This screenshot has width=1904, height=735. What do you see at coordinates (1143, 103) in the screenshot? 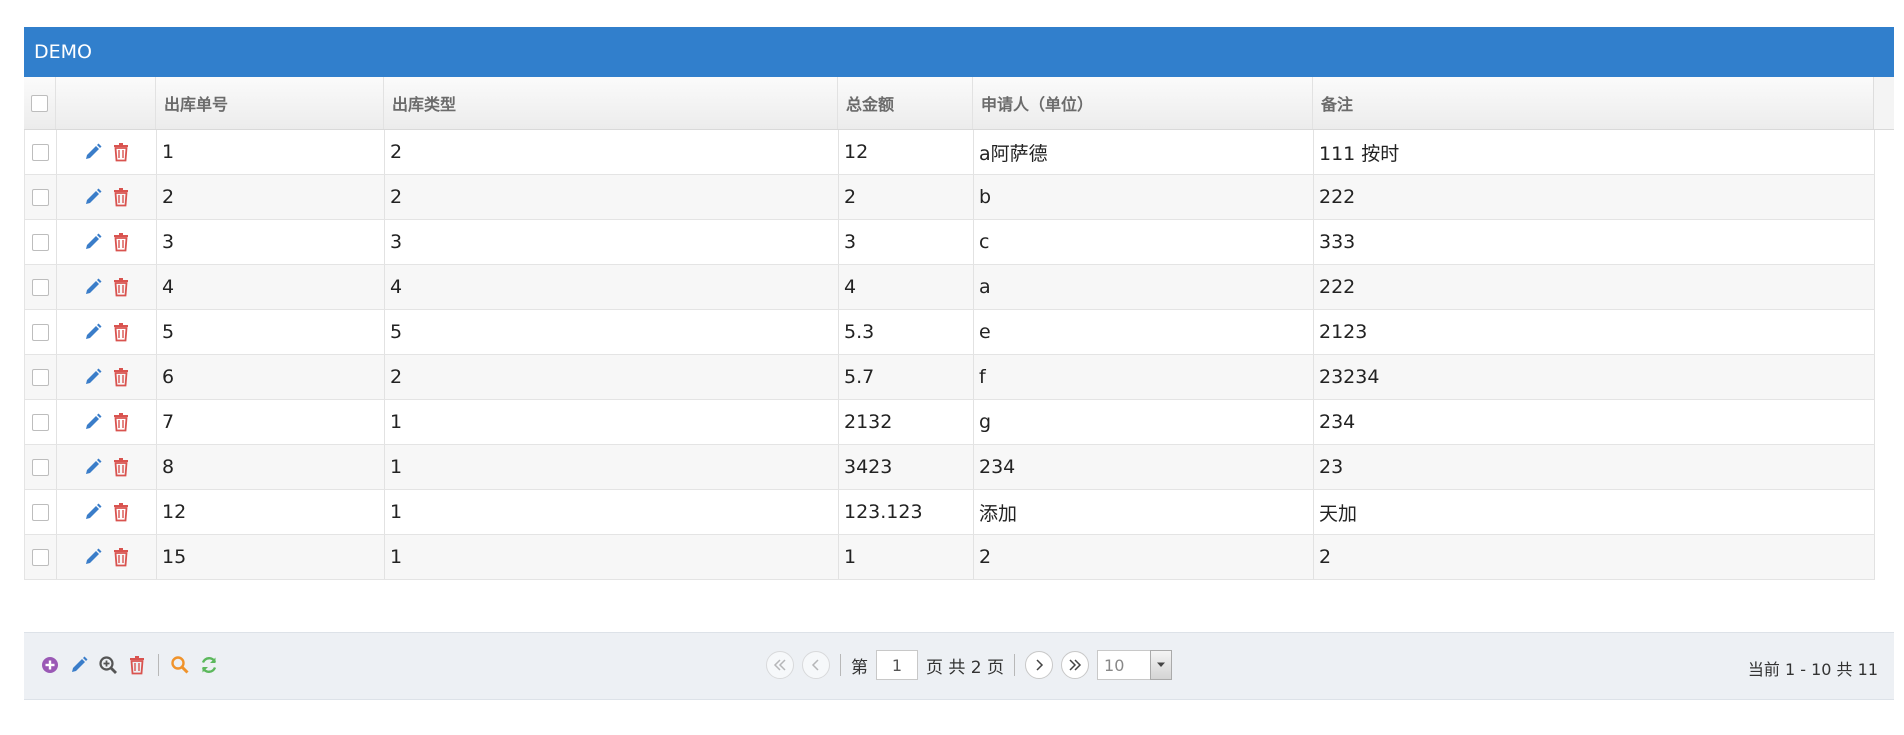
I see `col-header-applicant: 申请人（单位）` at bounding box center [1143, 103].